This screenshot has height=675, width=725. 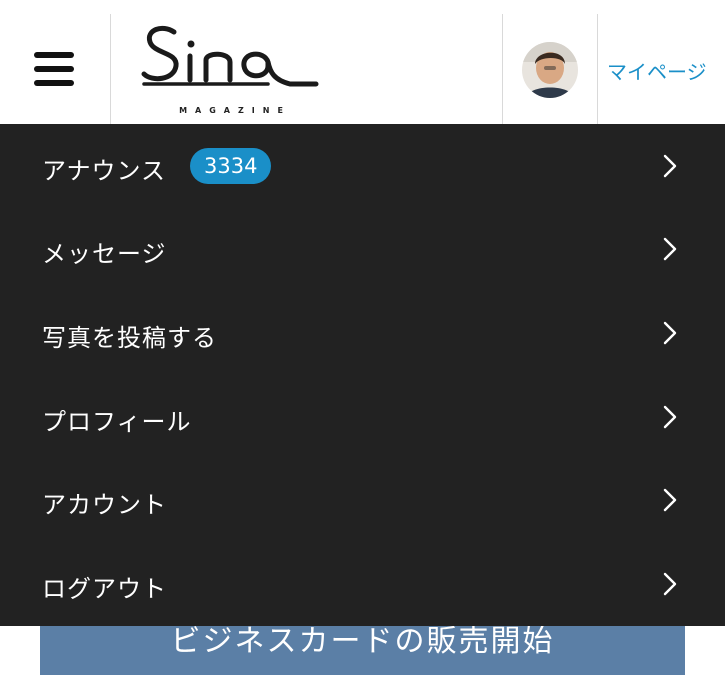 I want to click on mypage-link: マイページ, so click(x=657, y=70).